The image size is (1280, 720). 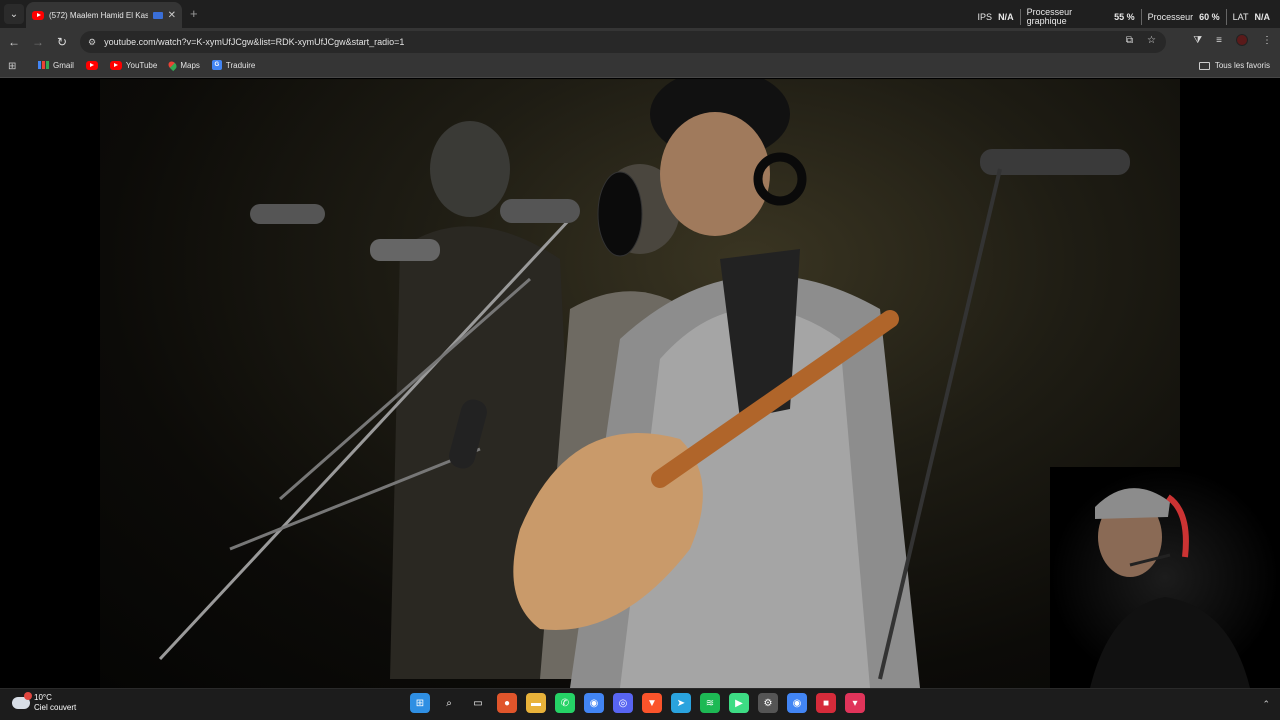 What do you see at coordinates (172, 15) in the screenshot?
I see `close-tab-button: ✕` at bounding box center [172, 15].